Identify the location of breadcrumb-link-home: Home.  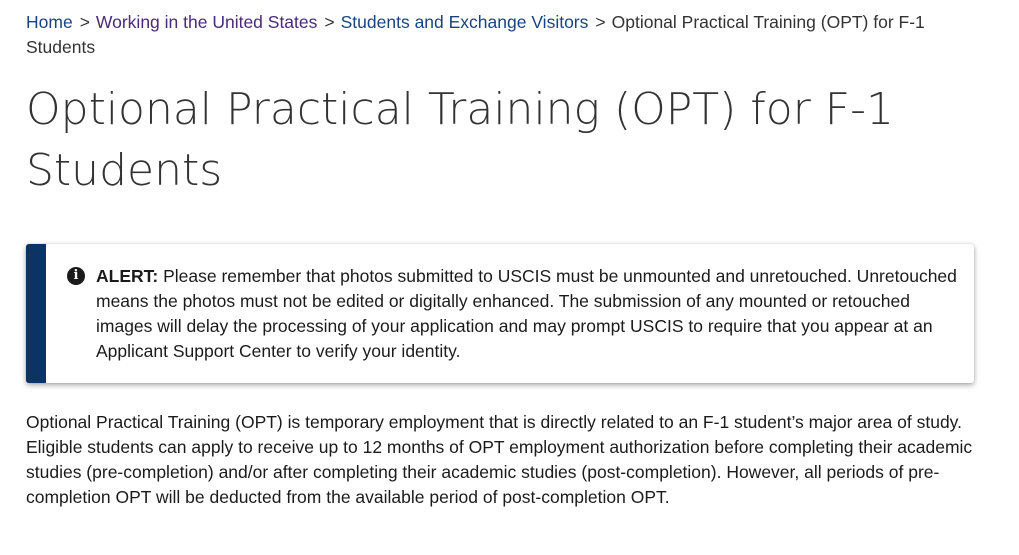
(49, 22).